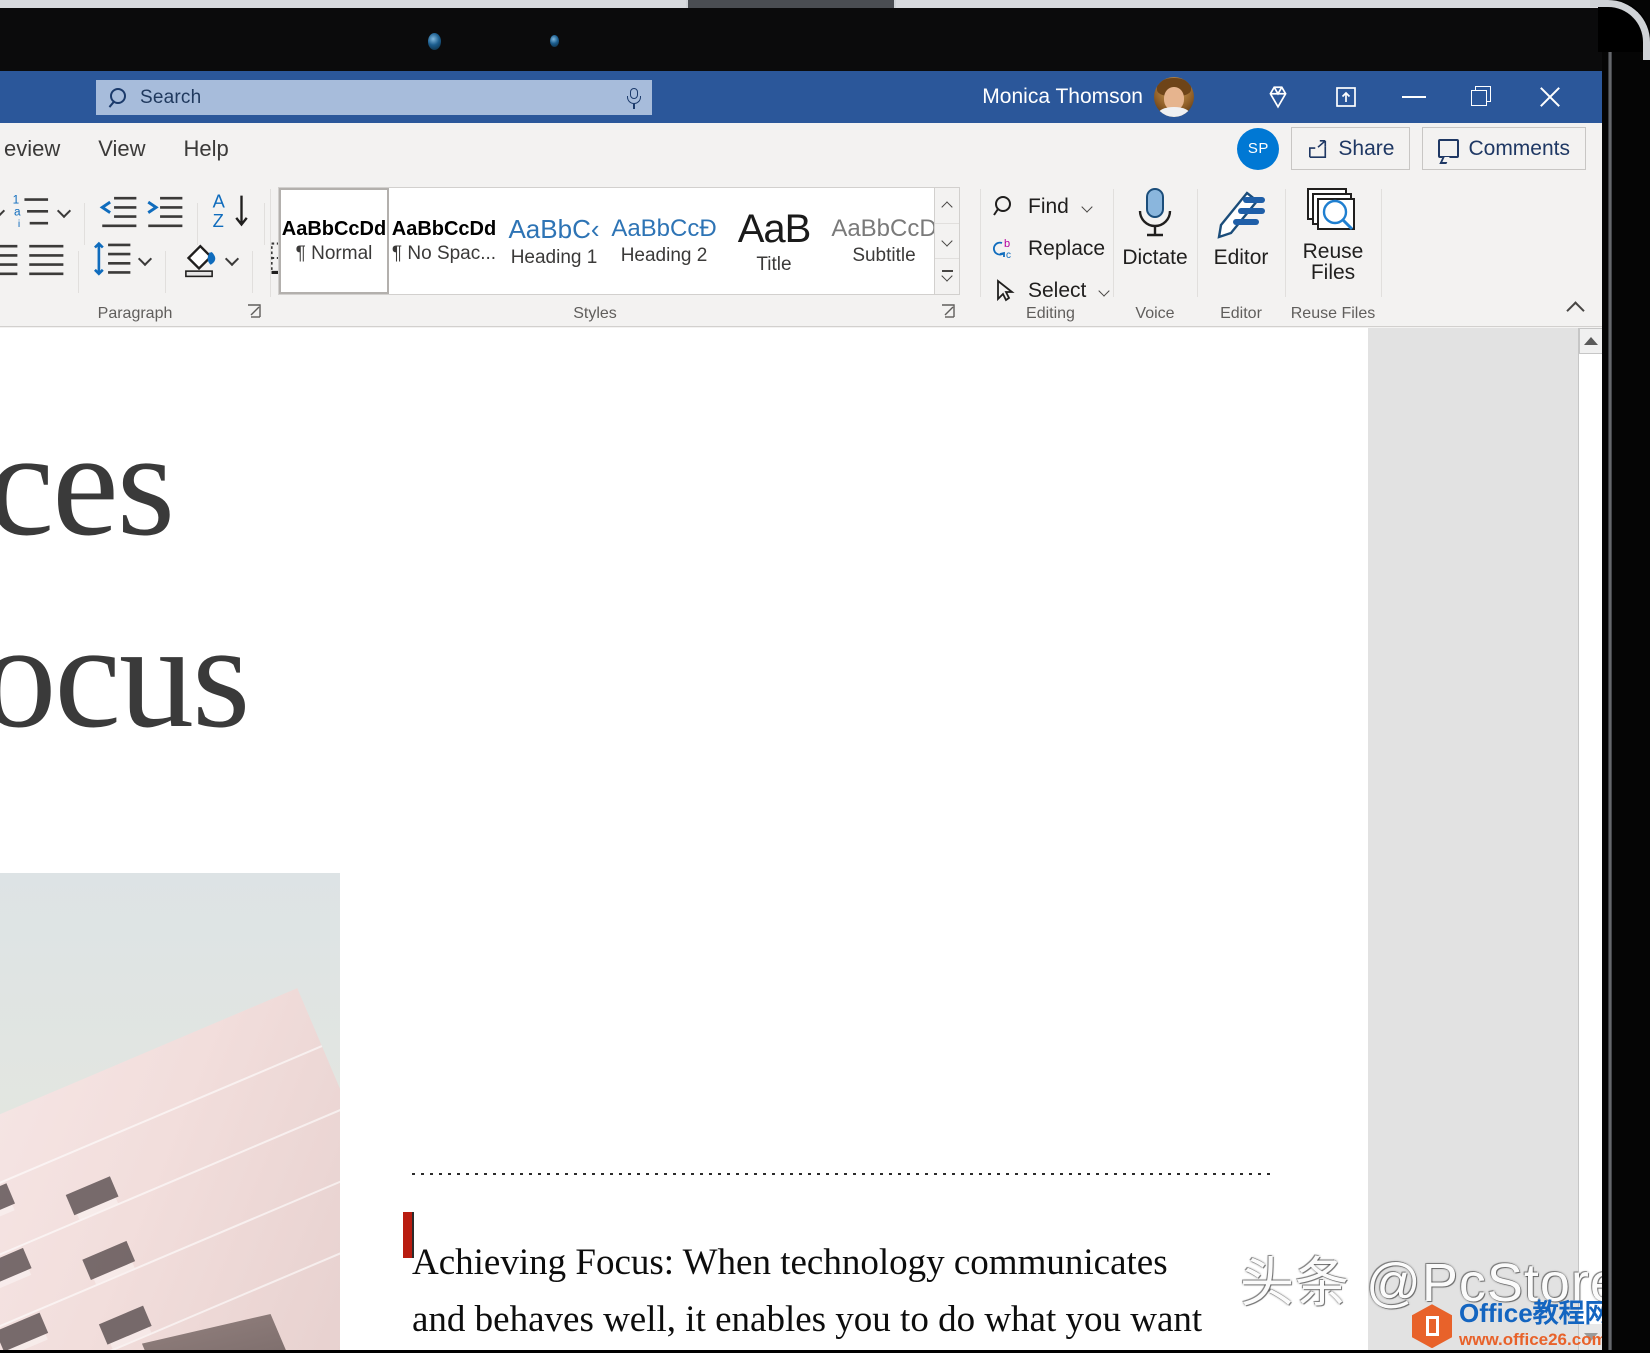 This screenshot has height=1353, width=1650. Describe the element at coordinates (883, 256) in the screenshot. I see `style-label: Subtitle` at that location.